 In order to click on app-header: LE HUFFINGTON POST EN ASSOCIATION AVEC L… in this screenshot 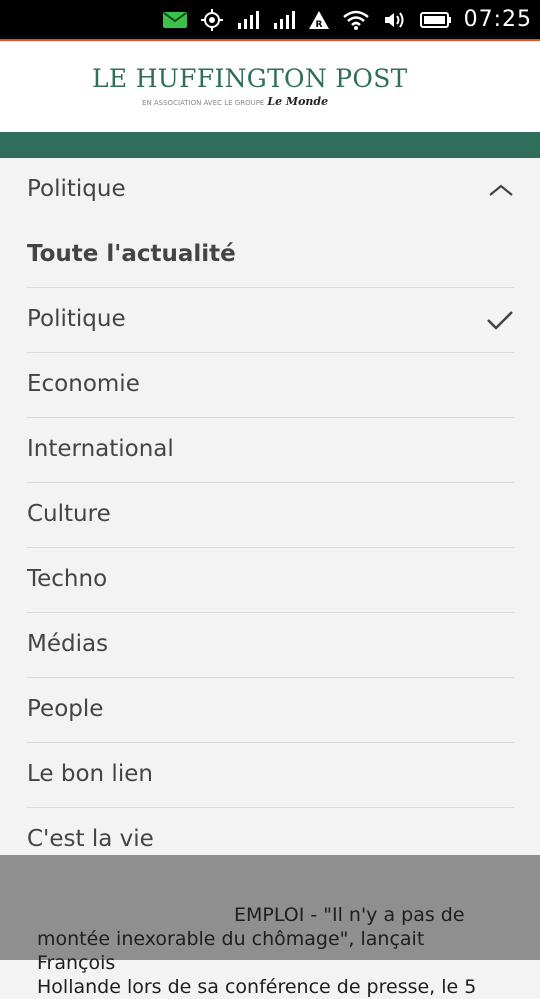, I will do `click(270, 86)`.